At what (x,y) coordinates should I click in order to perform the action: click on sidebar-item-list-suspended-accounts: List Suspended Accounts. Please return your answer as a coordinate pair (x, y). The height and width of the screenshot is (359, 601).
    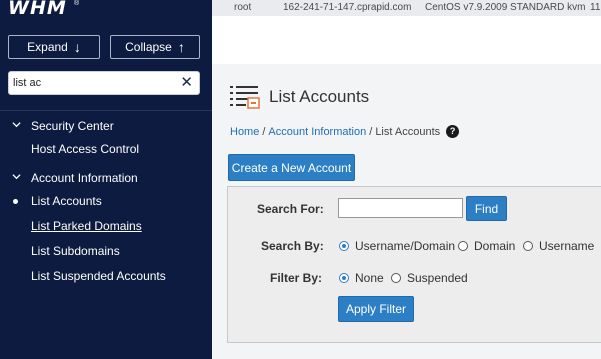
    Looking at the image, I should click on (98, 276).